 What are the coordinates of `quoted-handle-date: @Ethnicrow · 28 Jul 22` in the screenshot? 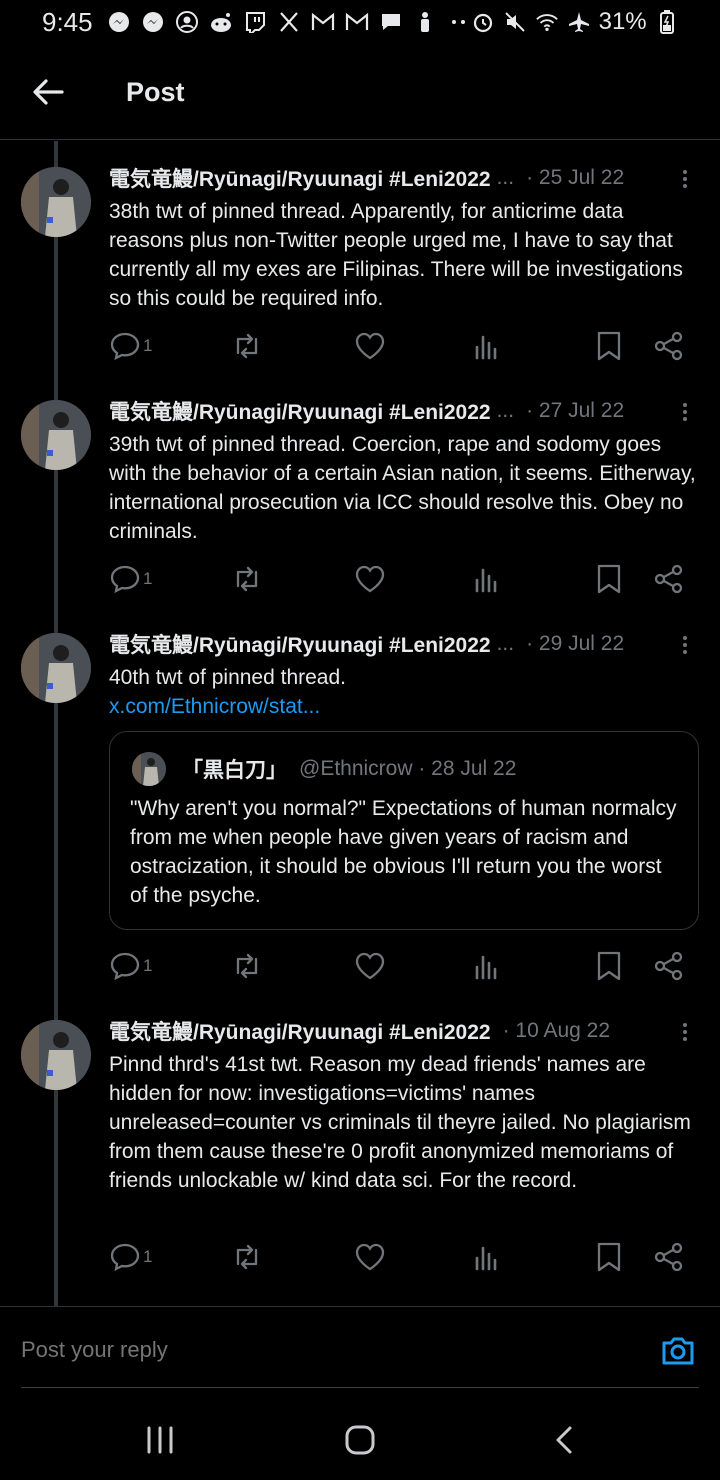 It's located at (408, 768).